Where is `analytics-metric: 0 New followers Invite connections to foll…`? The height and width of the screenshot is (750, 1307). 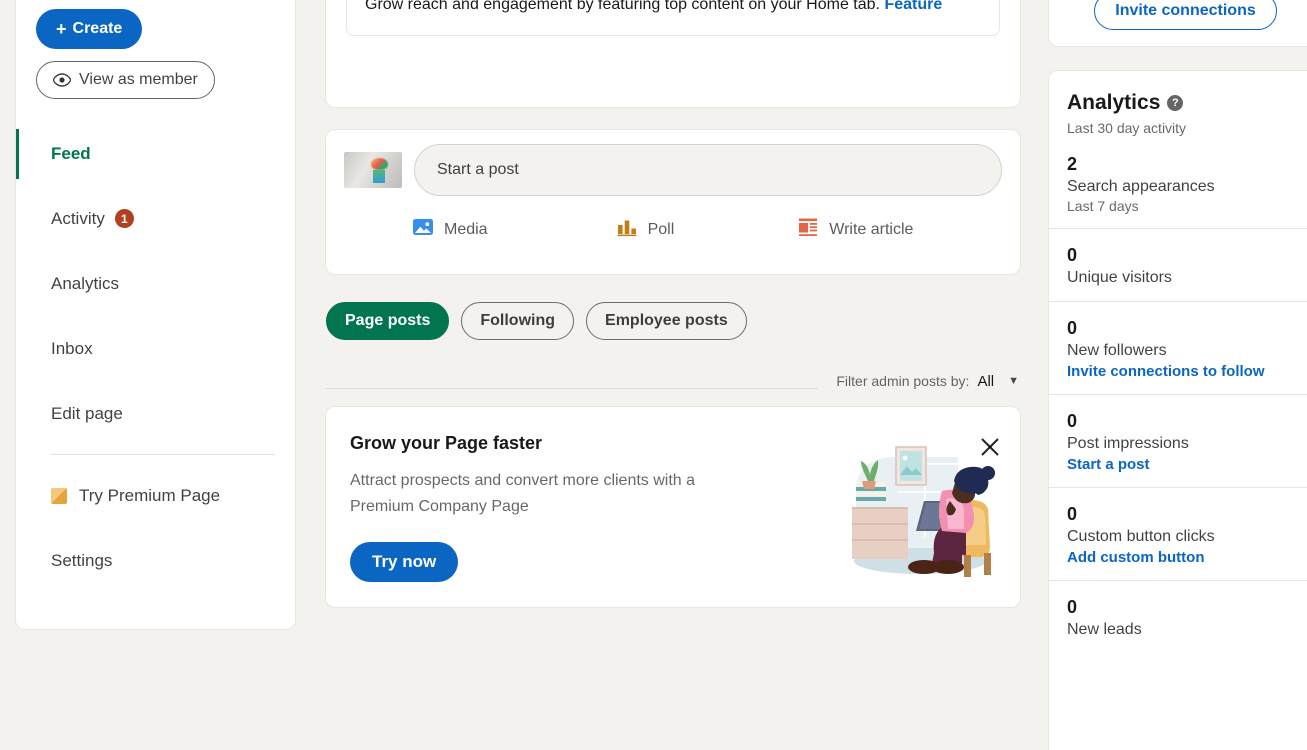 analytics-metric: 0 New followers Invite connections to foll… is located at coordinates (1178, 347).